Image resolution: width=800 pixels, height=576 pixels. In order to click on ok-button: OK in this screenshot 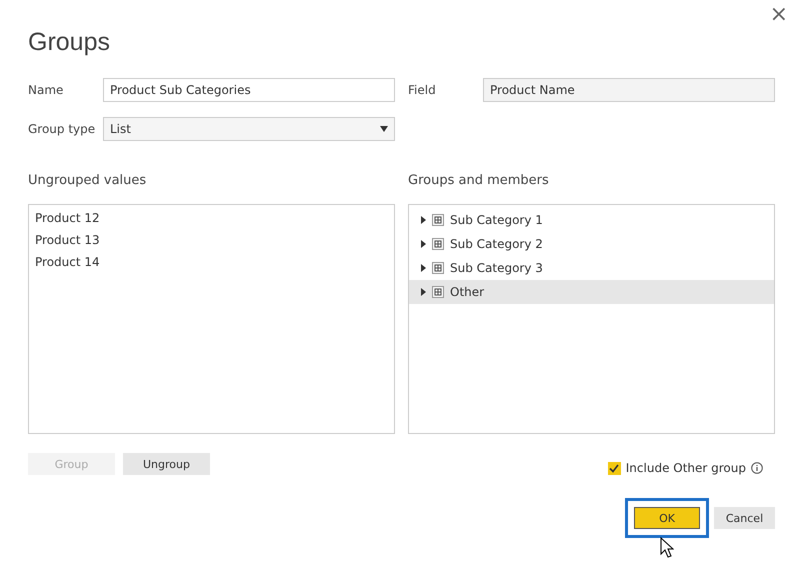, I will do `click(667, 518)`.